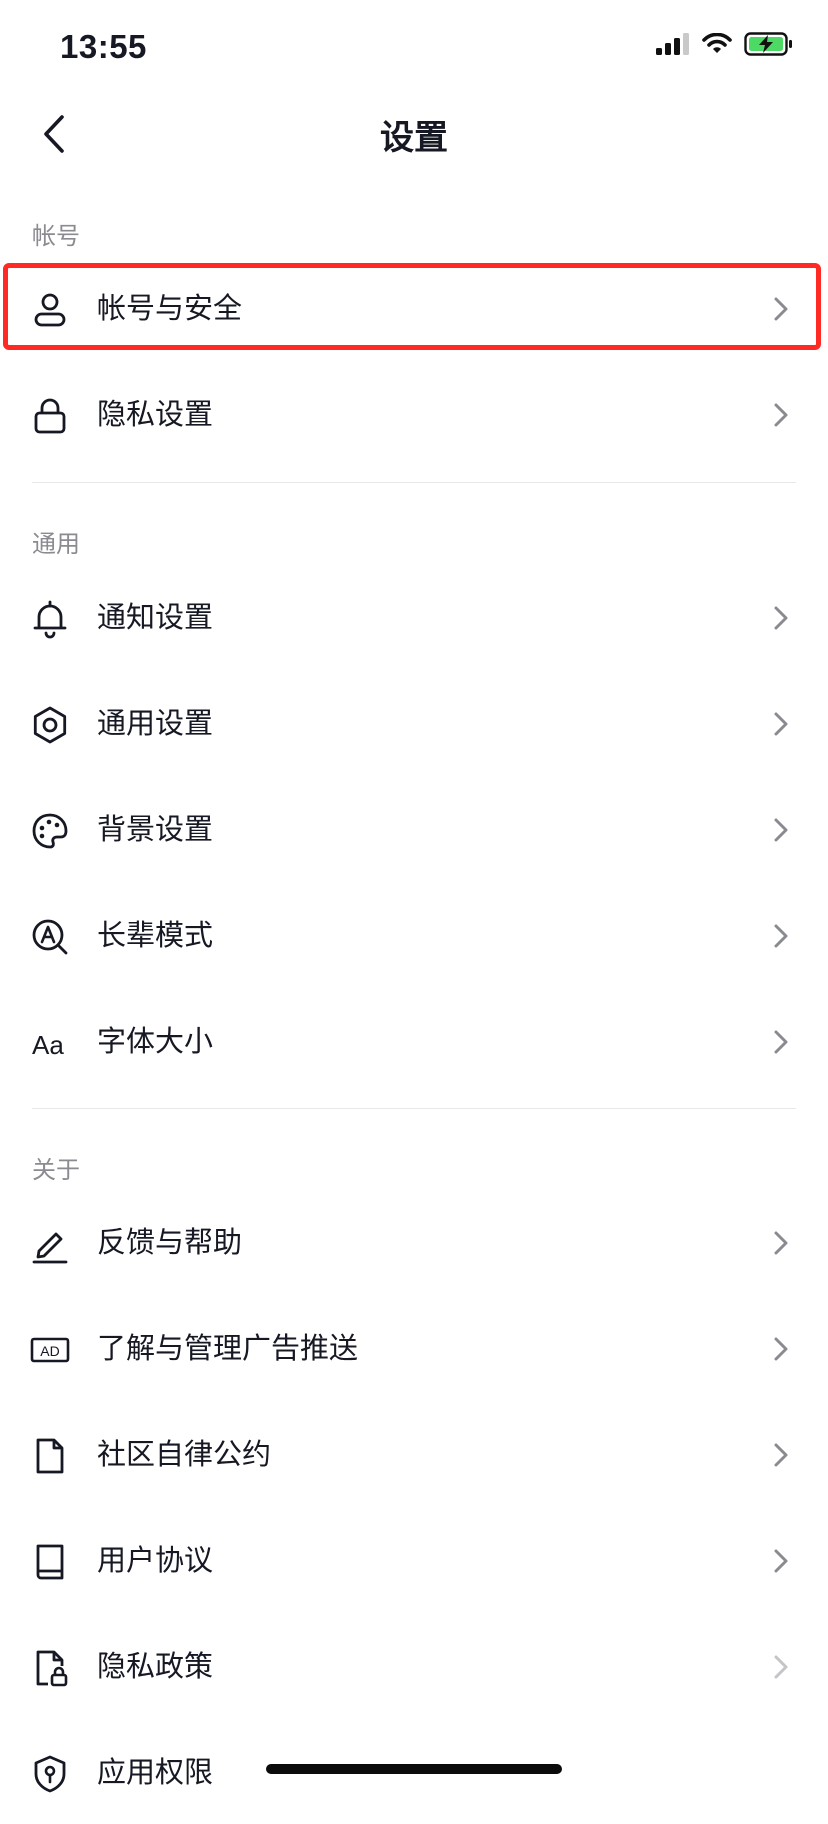  What do you see at coordinates (50, 619) in the screenshot?
I see `bell-icon` at bounding box center [50, 619].